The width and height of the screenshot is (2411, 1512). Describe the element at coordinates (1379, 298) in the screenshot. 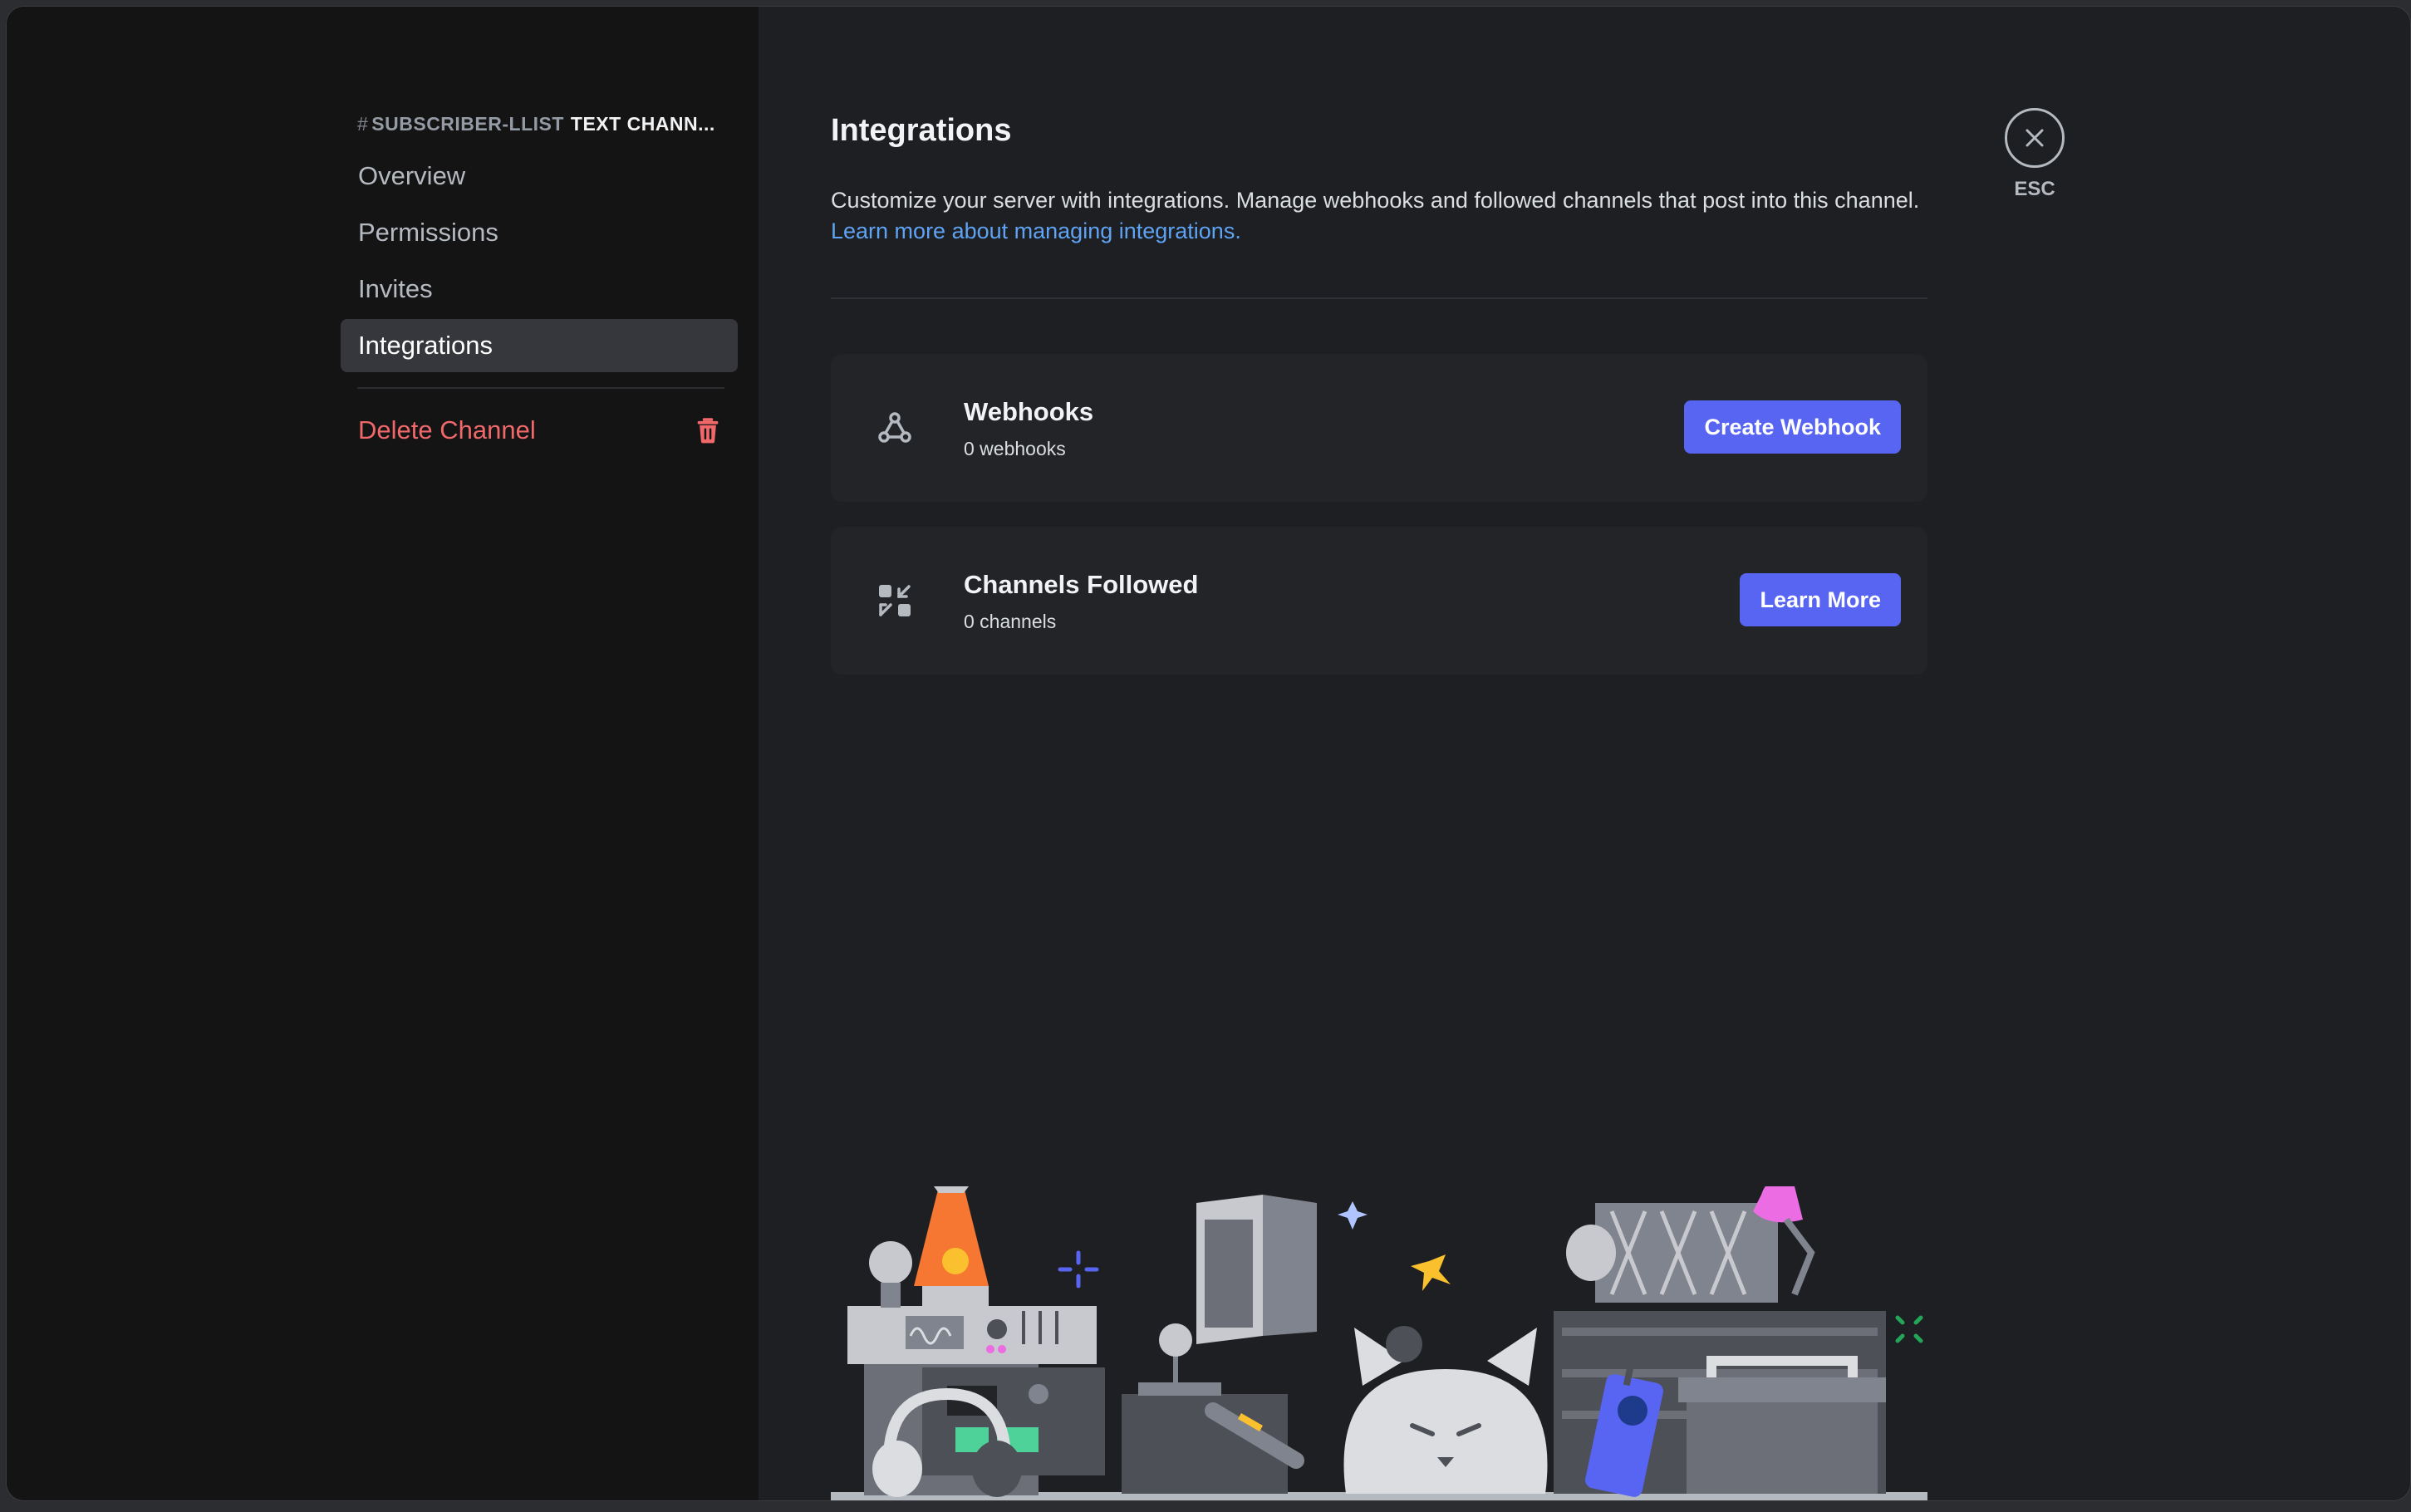

I see `content-divider` at that location.